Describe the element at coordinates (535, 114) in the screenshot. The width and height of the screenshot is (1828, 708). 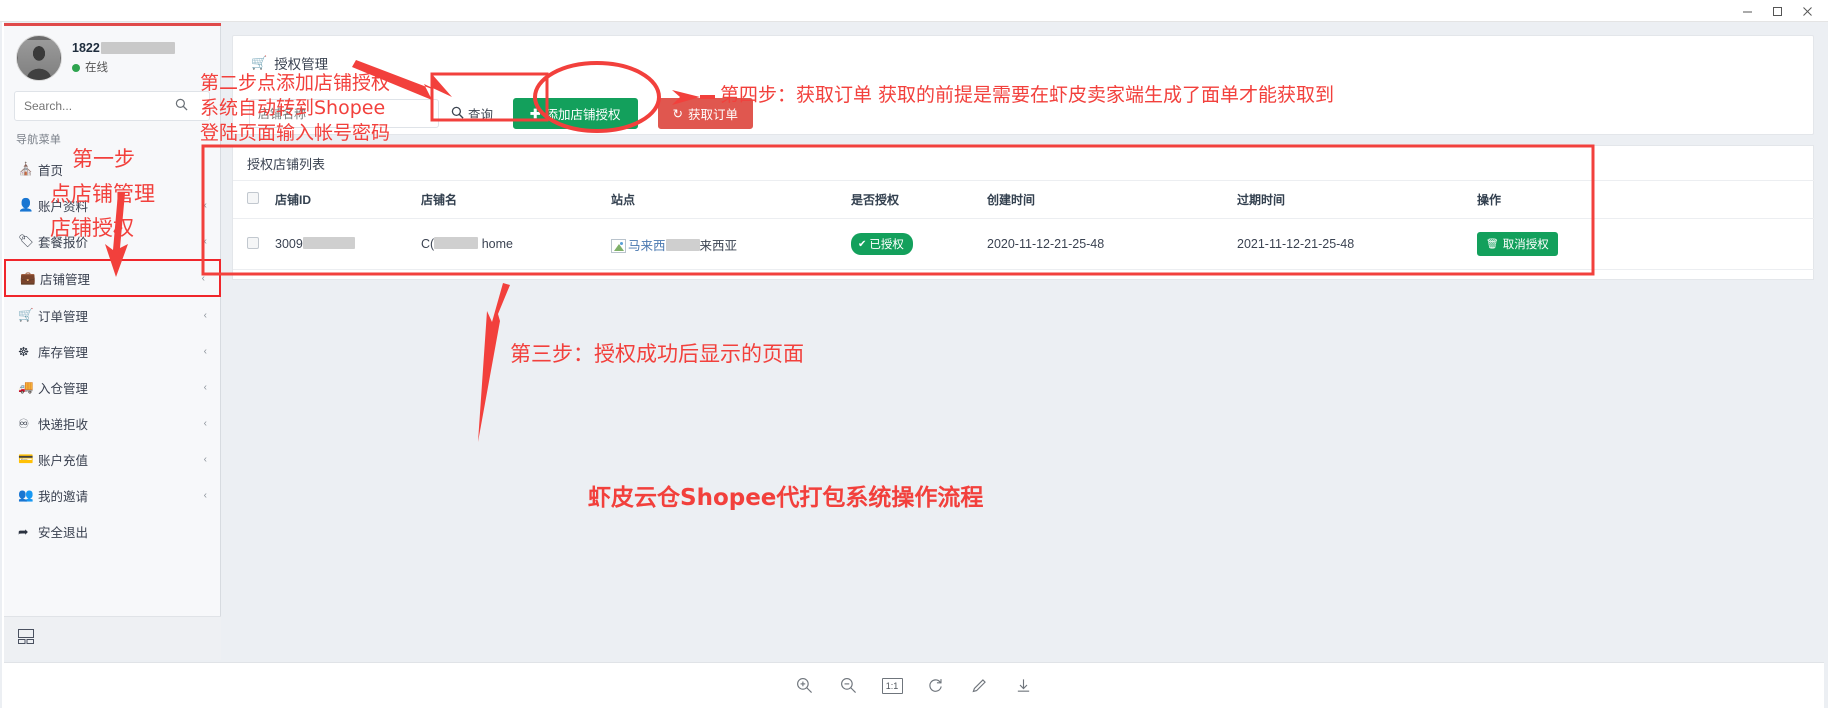
I see `plus-icon: ✚` at that location.